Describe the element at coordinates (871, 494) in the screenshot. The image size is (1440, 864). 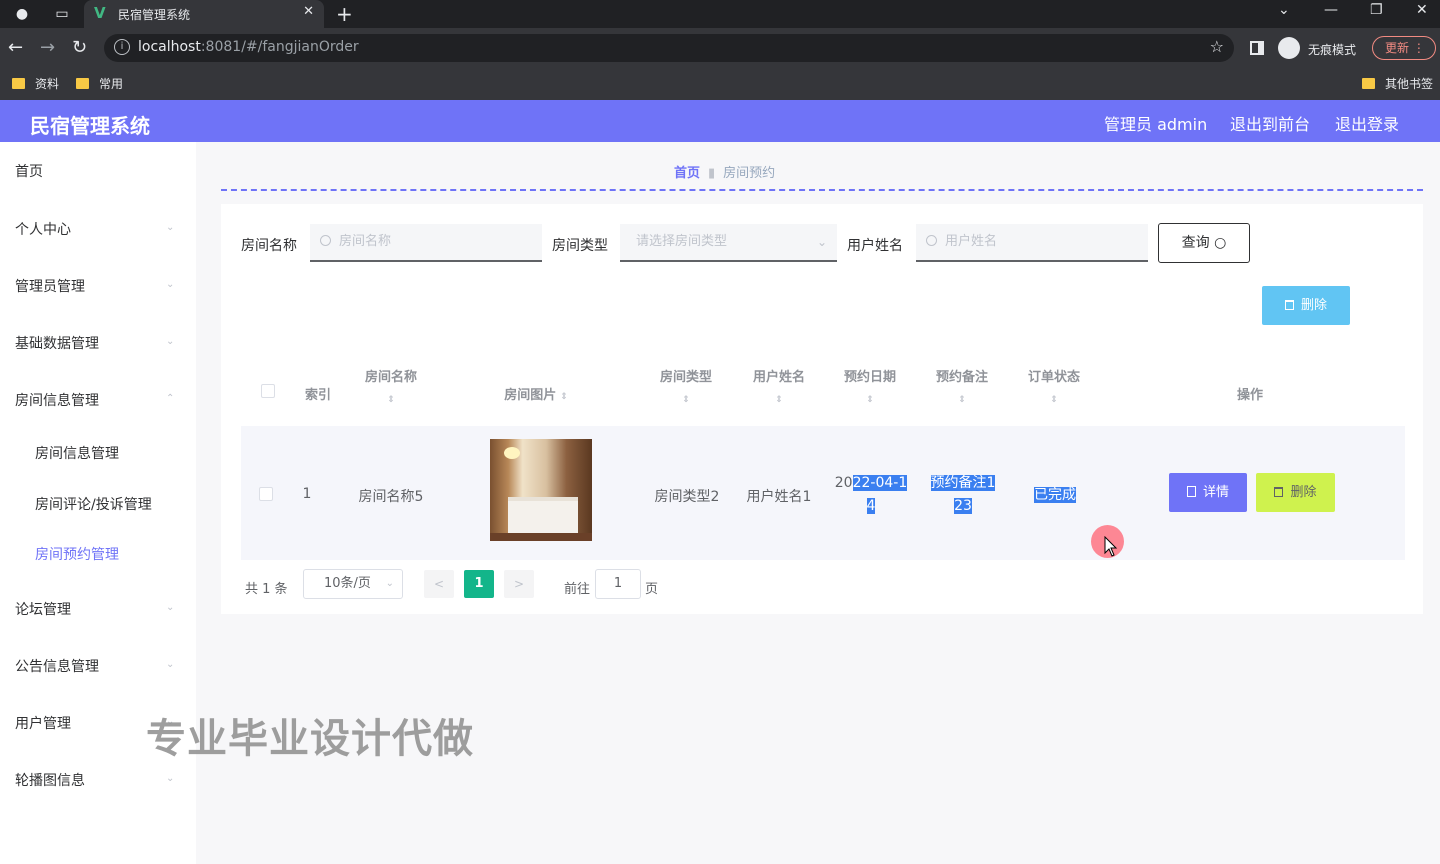
I see `row-date: 2022-04-1 4` at that location.